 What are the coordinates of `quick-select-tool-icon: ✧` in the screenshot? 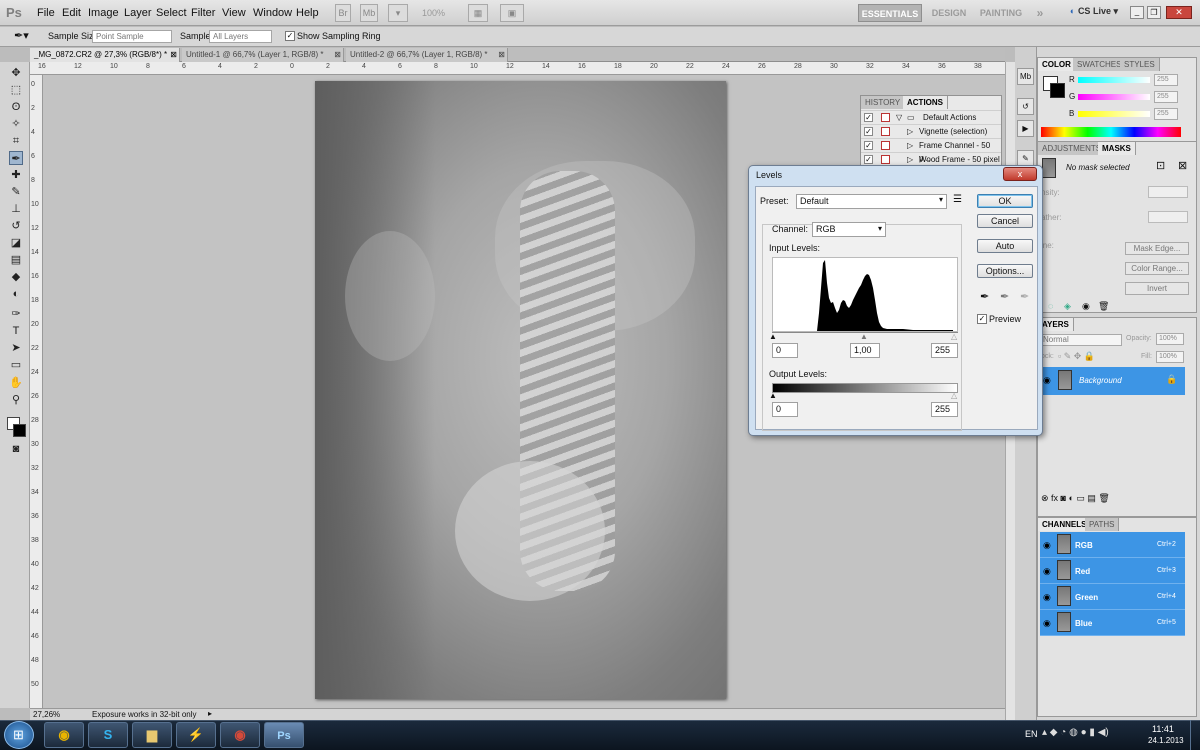 It's located at (16, 124).